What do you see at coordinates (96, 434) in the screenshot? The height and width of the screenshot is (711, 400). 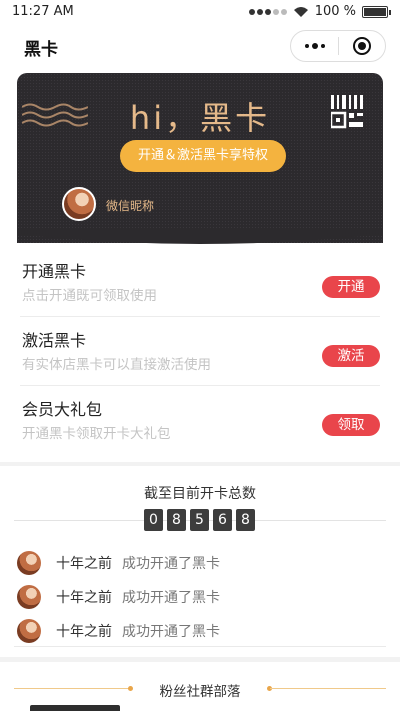 I see `action-subtitle: 开通黑卡领取开卡大礼包` at bounding box center [96, 434].